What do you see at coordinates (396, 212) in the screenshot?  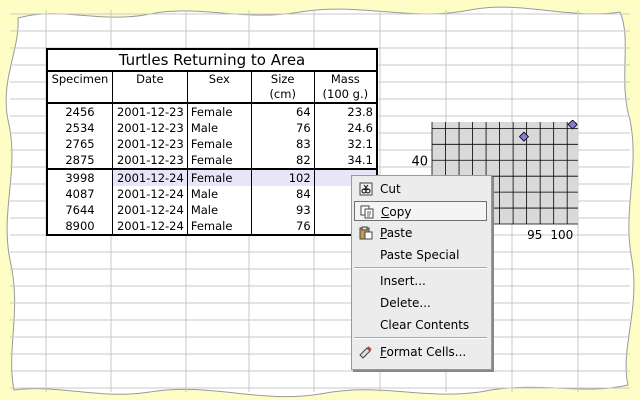 I see `menu-item-label: Copy` at bounding box center [396, 212].